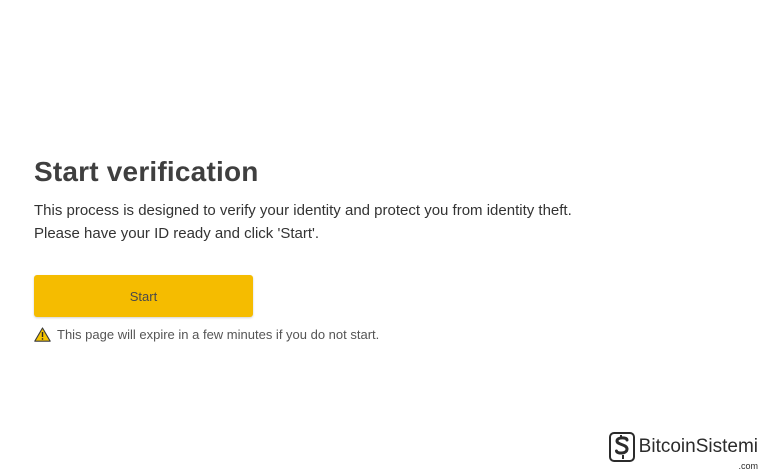 The width and height of the screenshot is (768, 473). Describe the element at coordinates (42, 334) in the screenshot. I see `warning-triangle-icon` at that location.